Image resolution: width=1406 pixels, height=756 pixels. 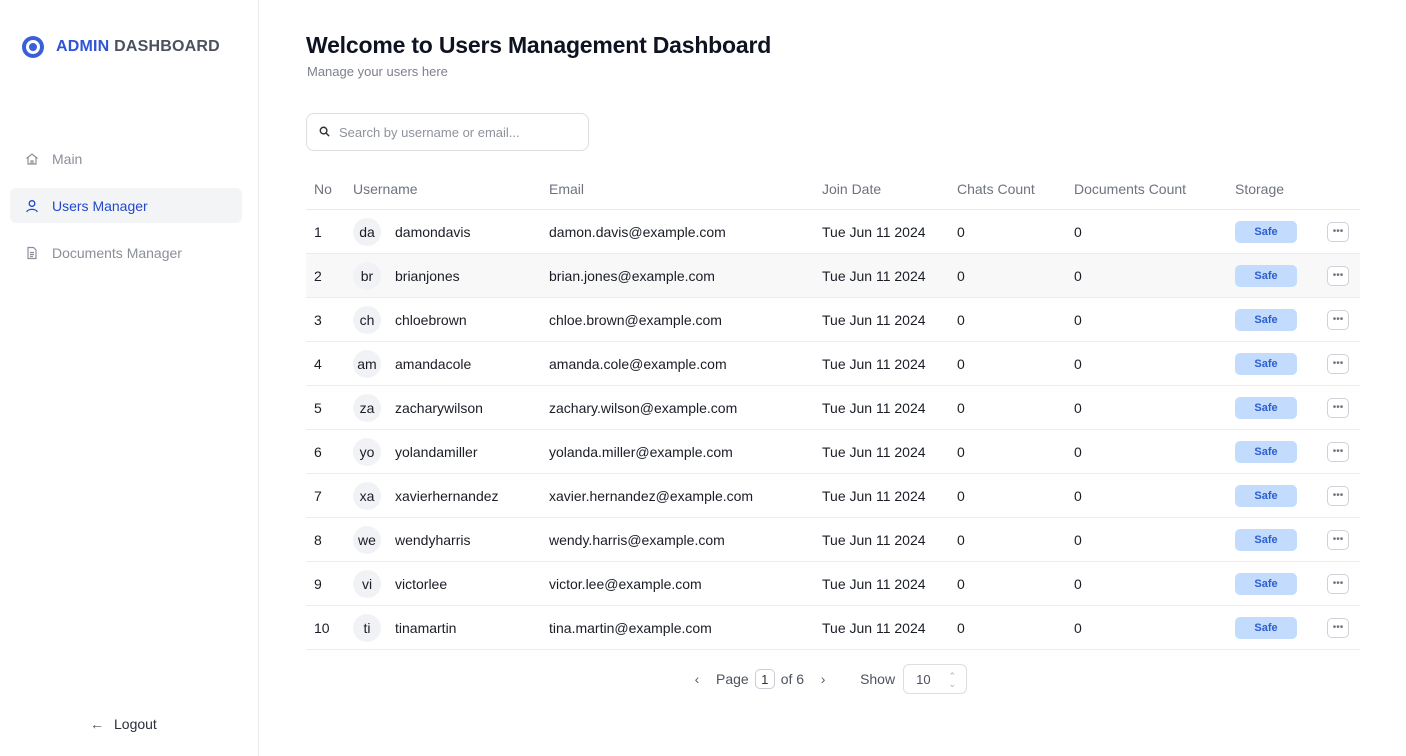 What do you see at coordinates (1281, 189) in the screenshot?
I see `column-header-storage: Storage` at bounding box center [1281, 189].